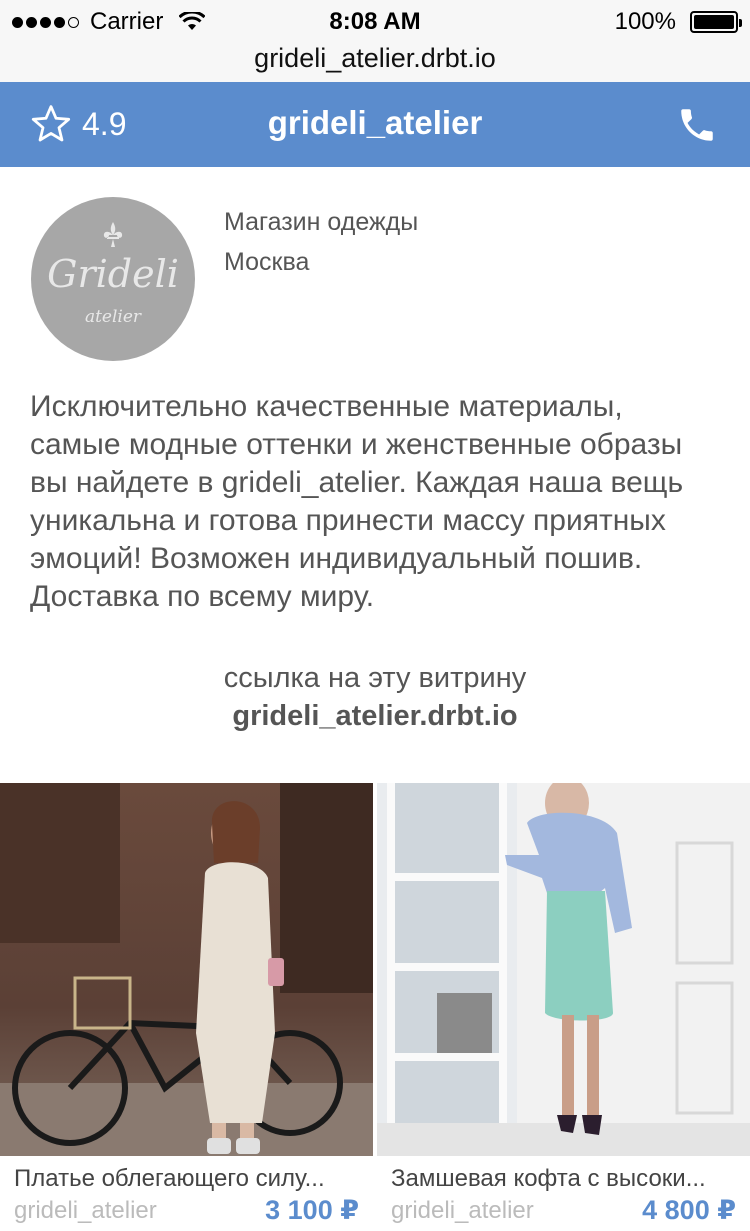 This screenshot has width=750, height=1231. What do you see at coordinates (697, 125) in the screenshot?
I see `phone-icon` at bounding box center [697, 125].